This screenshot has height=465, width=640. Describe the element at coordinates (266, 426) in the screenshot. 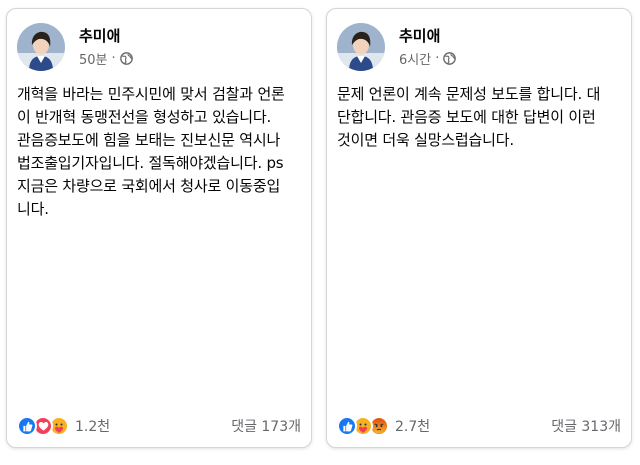

I see `comment-count: 댓글 173개` at that location.